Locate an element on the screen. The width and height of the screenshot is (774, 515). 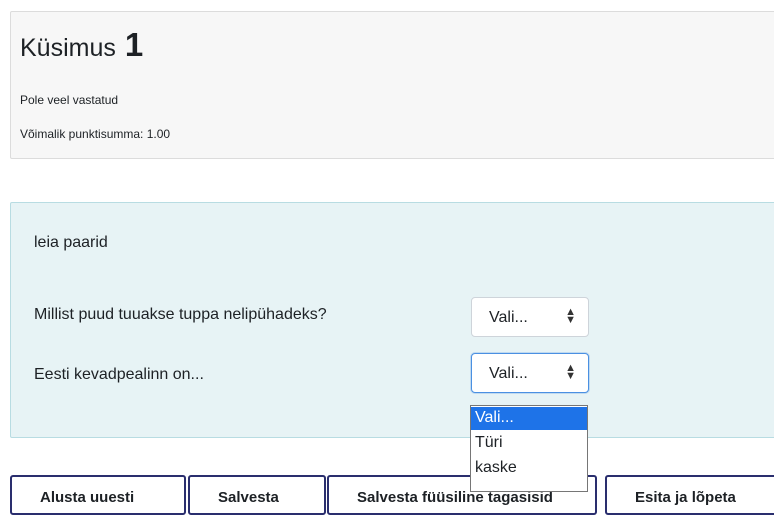
dropdown-option: kaske is located at coordinates (529, 468).